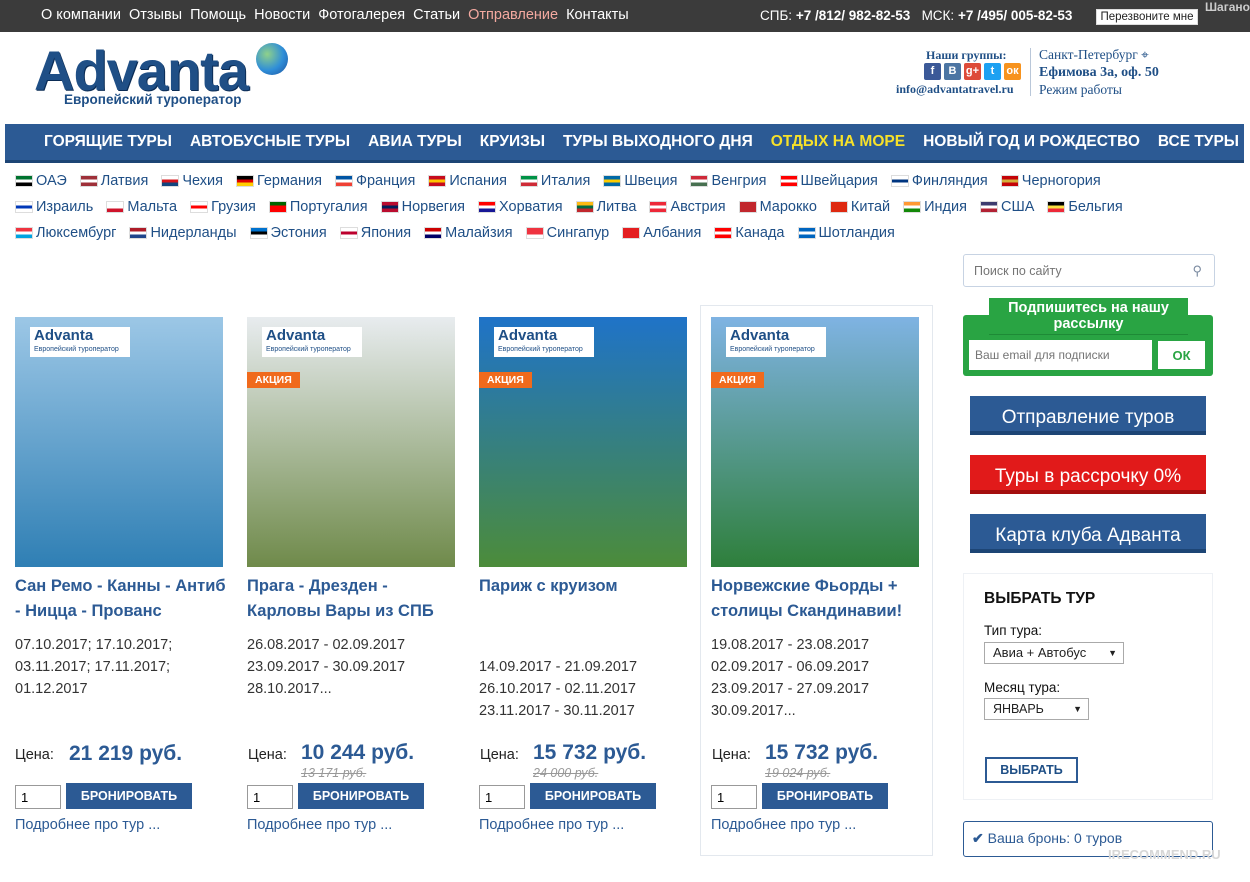 The image size is (1250, 882). What do you see at coordinates (853, 15) in the screenshot?
I see `spb-phone: +7 /812/ 982-82-53` at bounding box center [853, 15].